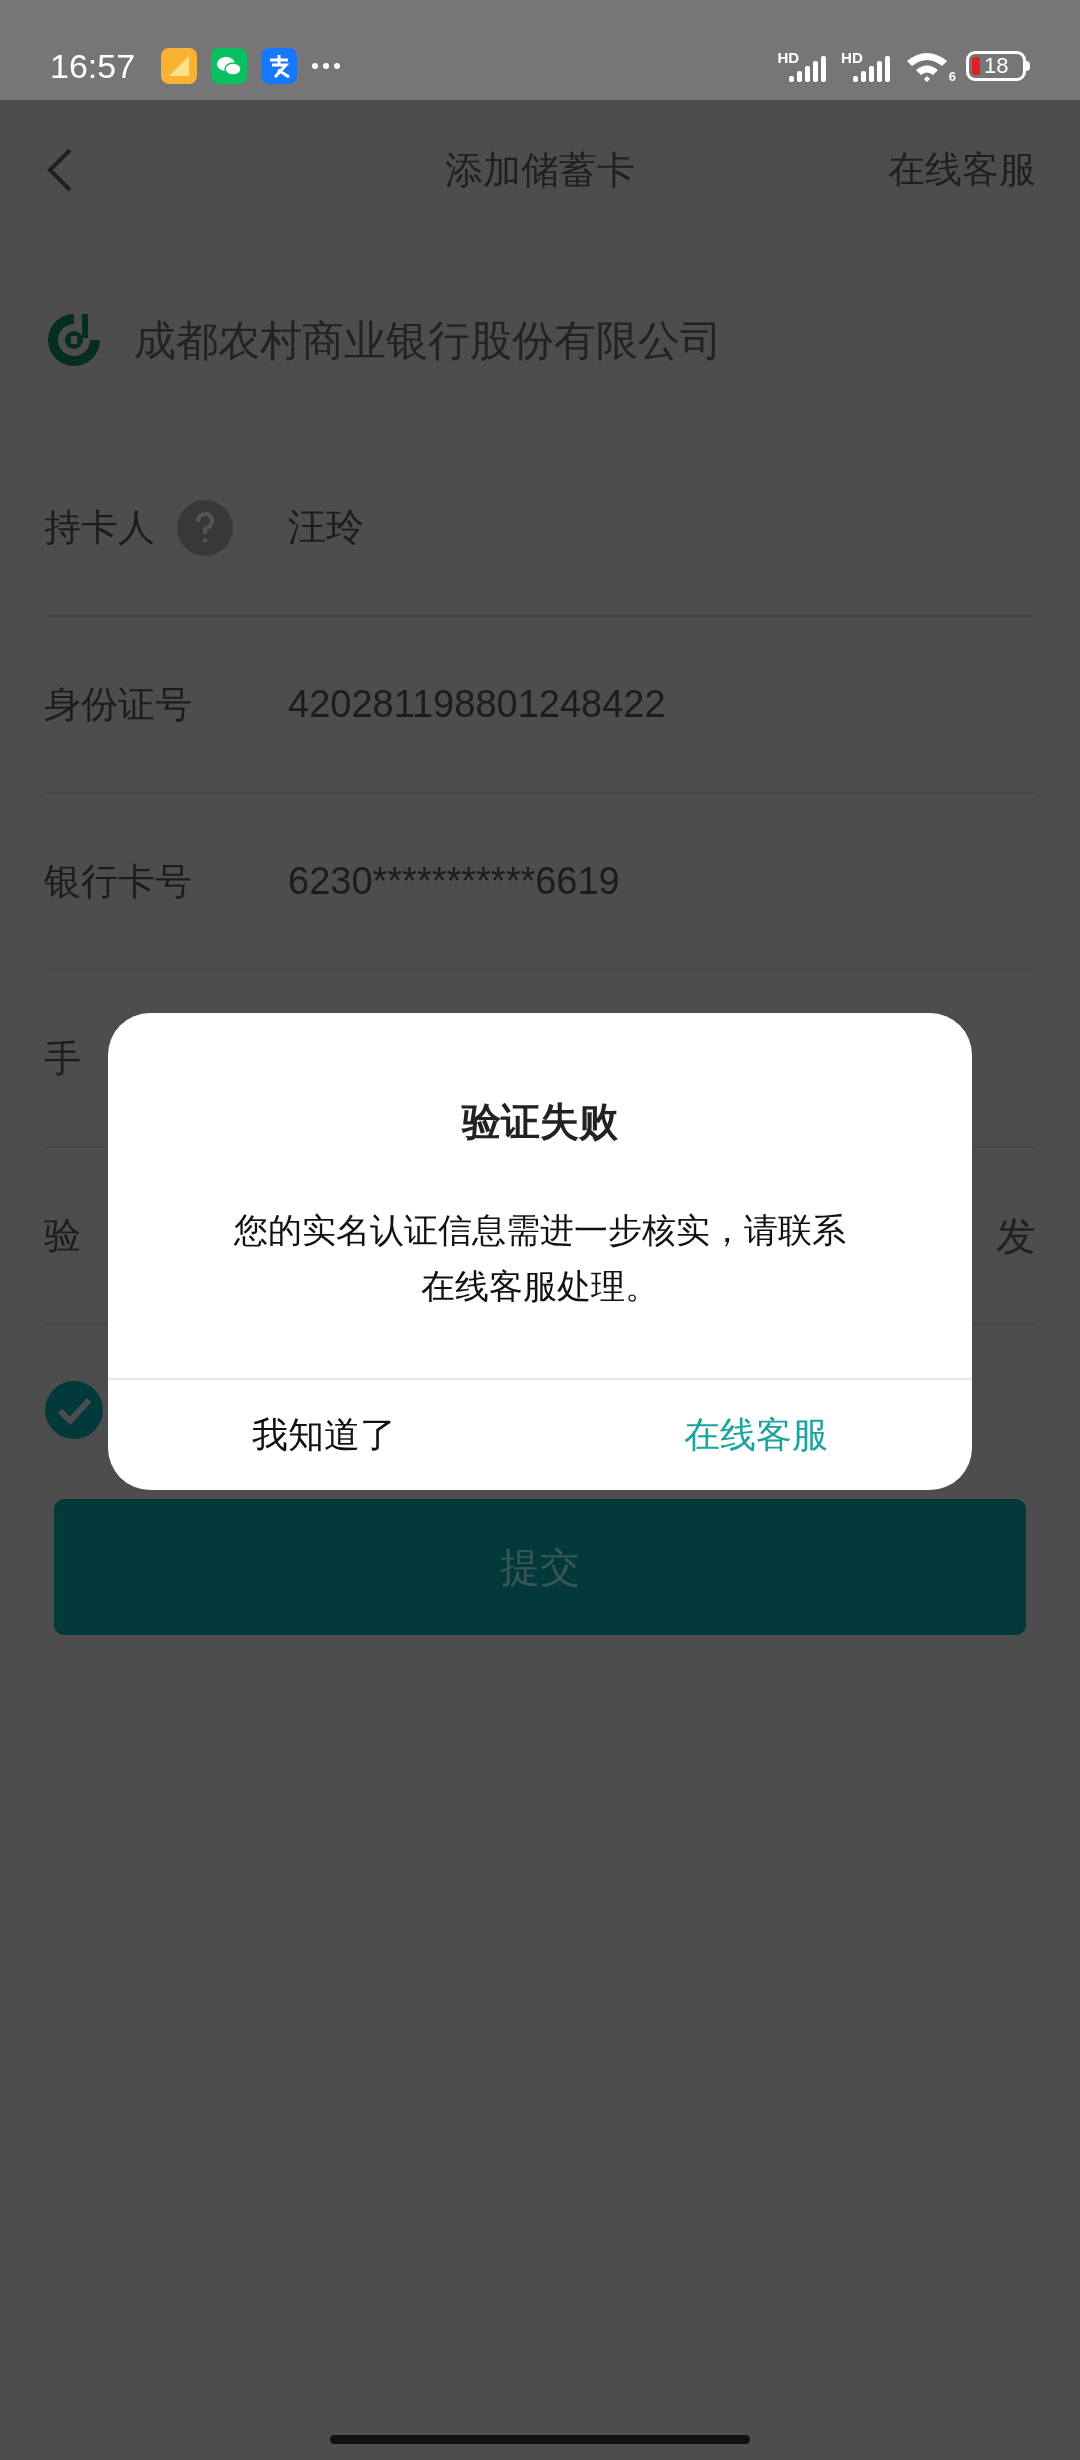  What do you see at coordinates (279, 66) in the screenshot?
I see `payment-app-icon` at bounding box center [279, 66].